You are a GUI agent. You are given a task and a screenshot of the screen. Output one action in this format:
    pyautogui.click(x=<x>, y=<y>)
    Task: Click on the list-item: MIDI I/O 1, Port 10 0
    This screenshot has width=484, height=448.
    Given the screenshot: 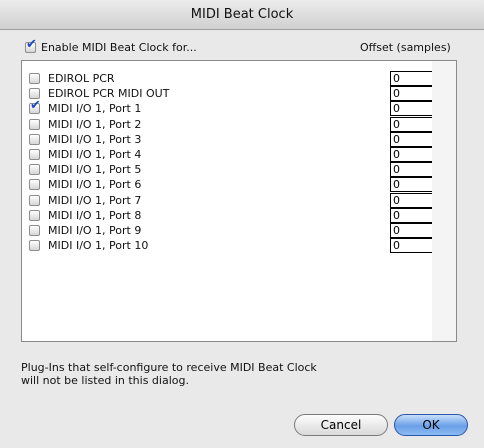 What is the action you would take?
    pyautogui.click(x=239, y=246)
    